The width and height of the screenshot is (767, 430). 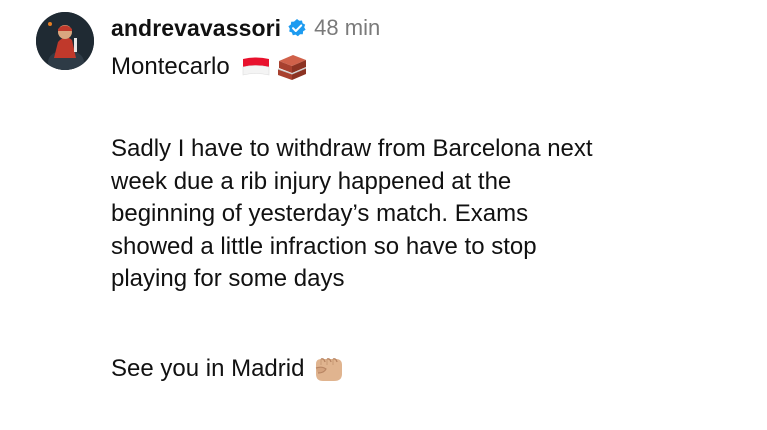 I want to click on location-text: Montecarlo, so click(x=170, y=66).